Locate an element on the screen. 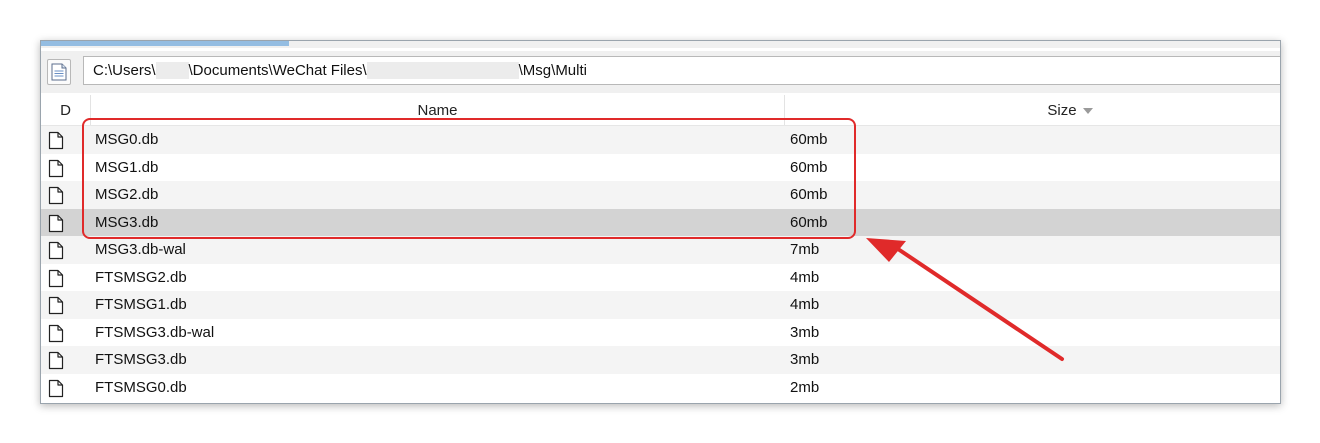 This screenshot has width=1320, height=443. file-row: FTSMSG1.db 4mb is located at coordinates (660, 305).